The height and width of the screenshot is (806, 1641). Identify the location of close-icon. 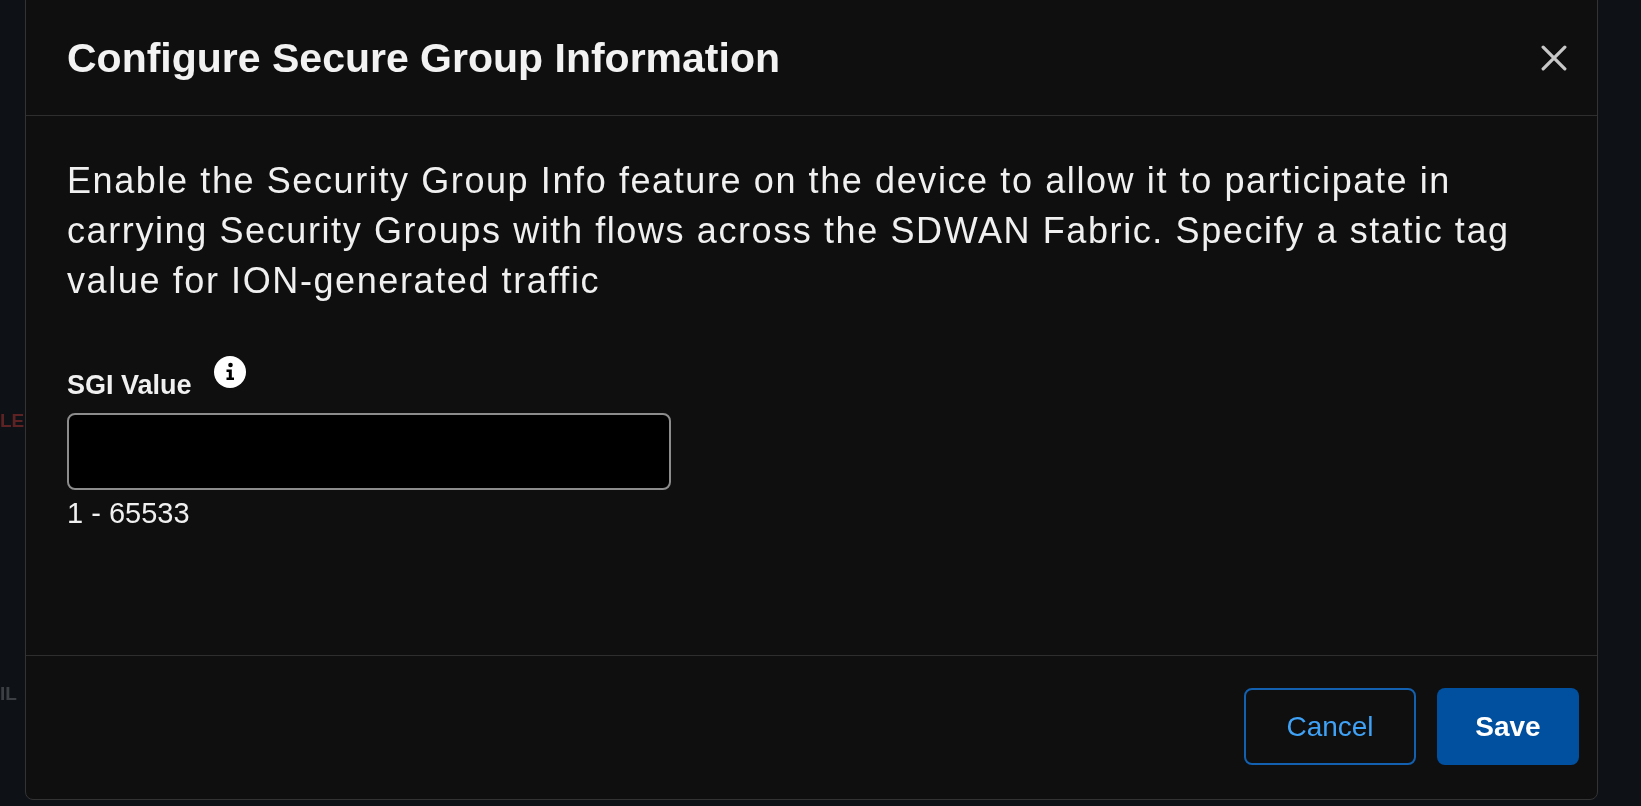
(1554, 58).